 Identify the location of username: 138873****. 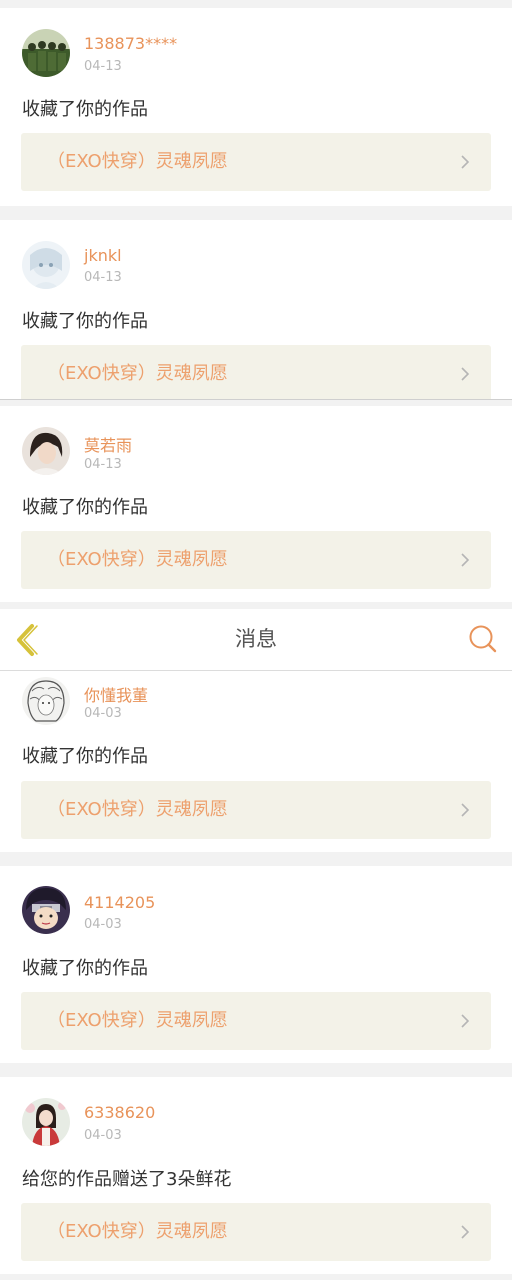
(130, 43).